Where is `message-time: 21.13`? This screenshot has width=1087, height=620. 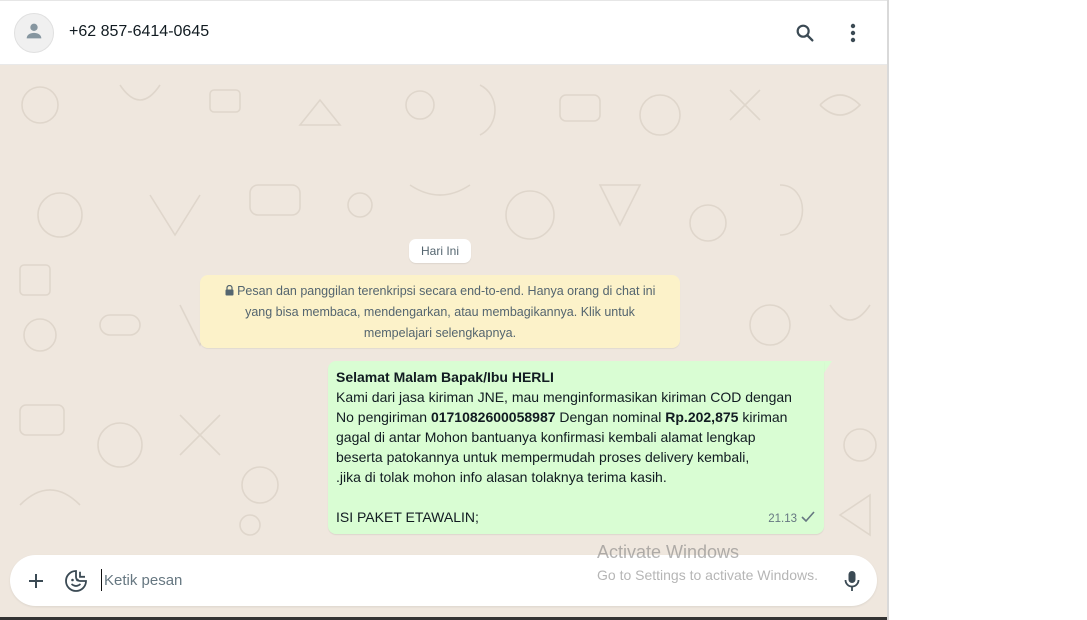 message-time: 21.13 is located at coordinates (782, 519).